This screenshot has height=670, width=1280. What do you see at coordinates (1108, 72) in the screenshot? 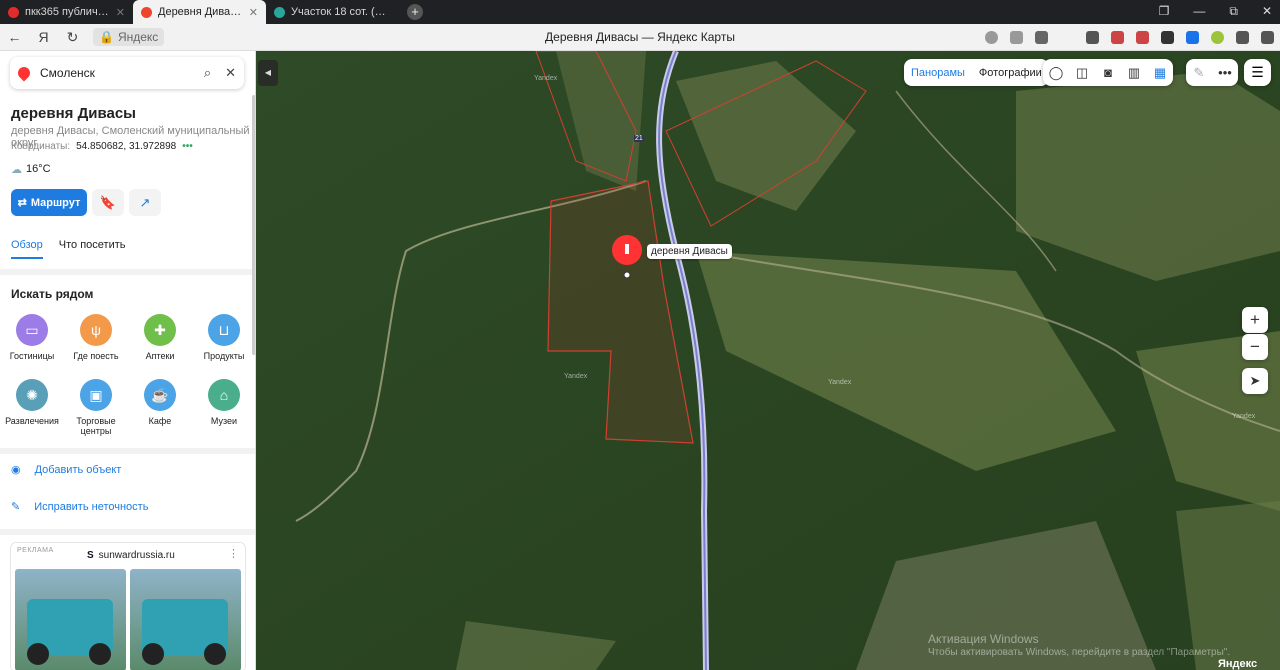
I see `camera-icon: ◙` at bounding box center [1108, 72].